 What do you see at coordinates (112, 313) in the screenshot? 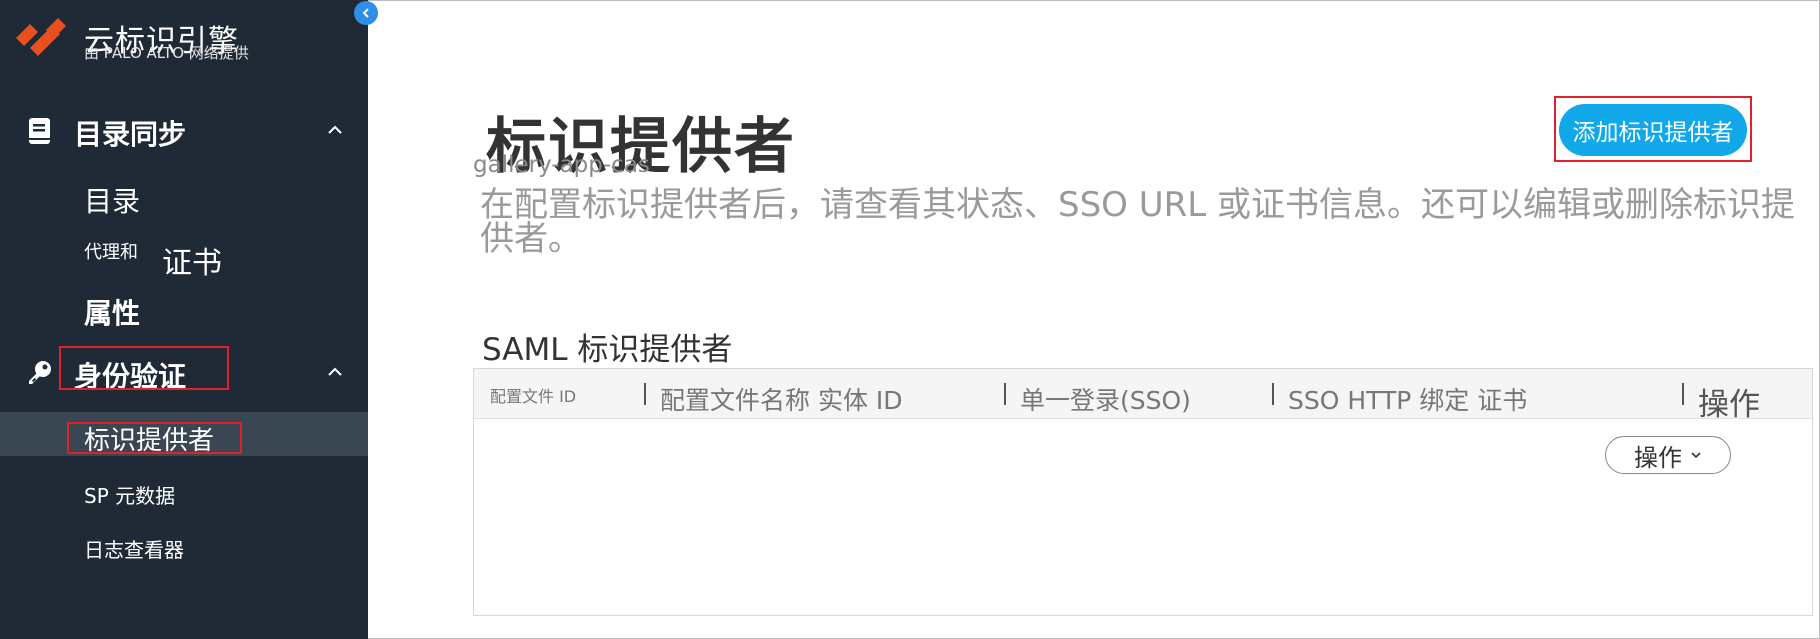
I see `sidebar-item-label: 属性` at bounding box center [112, 313].